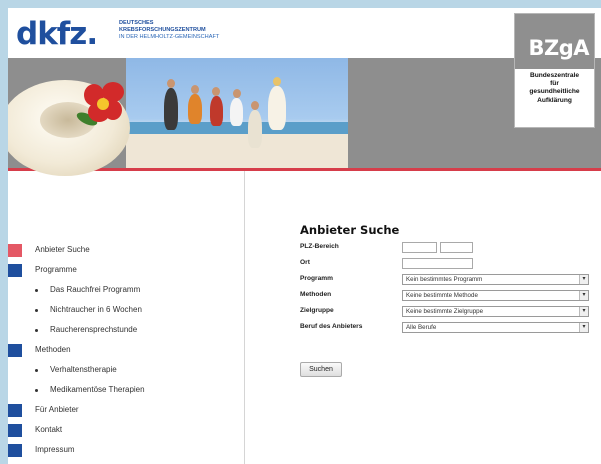 This screenshot has height=464, width=601. Describe the element at coordinates (554, 75) in the screenshot. I see `bzga-line-1: Bundeszentrale` at that location.